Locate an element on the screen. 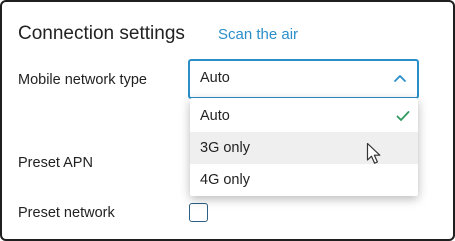 The width and height of the screenshot is (455, 241). preset-network-label: Preset network is located at coordinates (66, 213).